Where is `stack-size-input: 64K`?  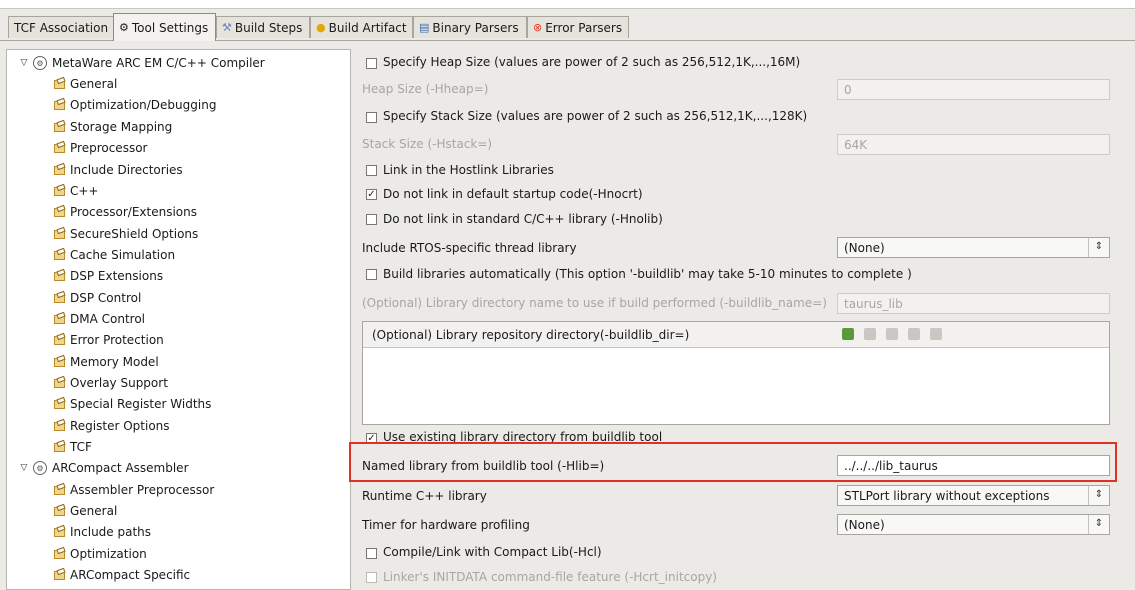 stack-size-input: 64K is located at coordinates (973, 144).